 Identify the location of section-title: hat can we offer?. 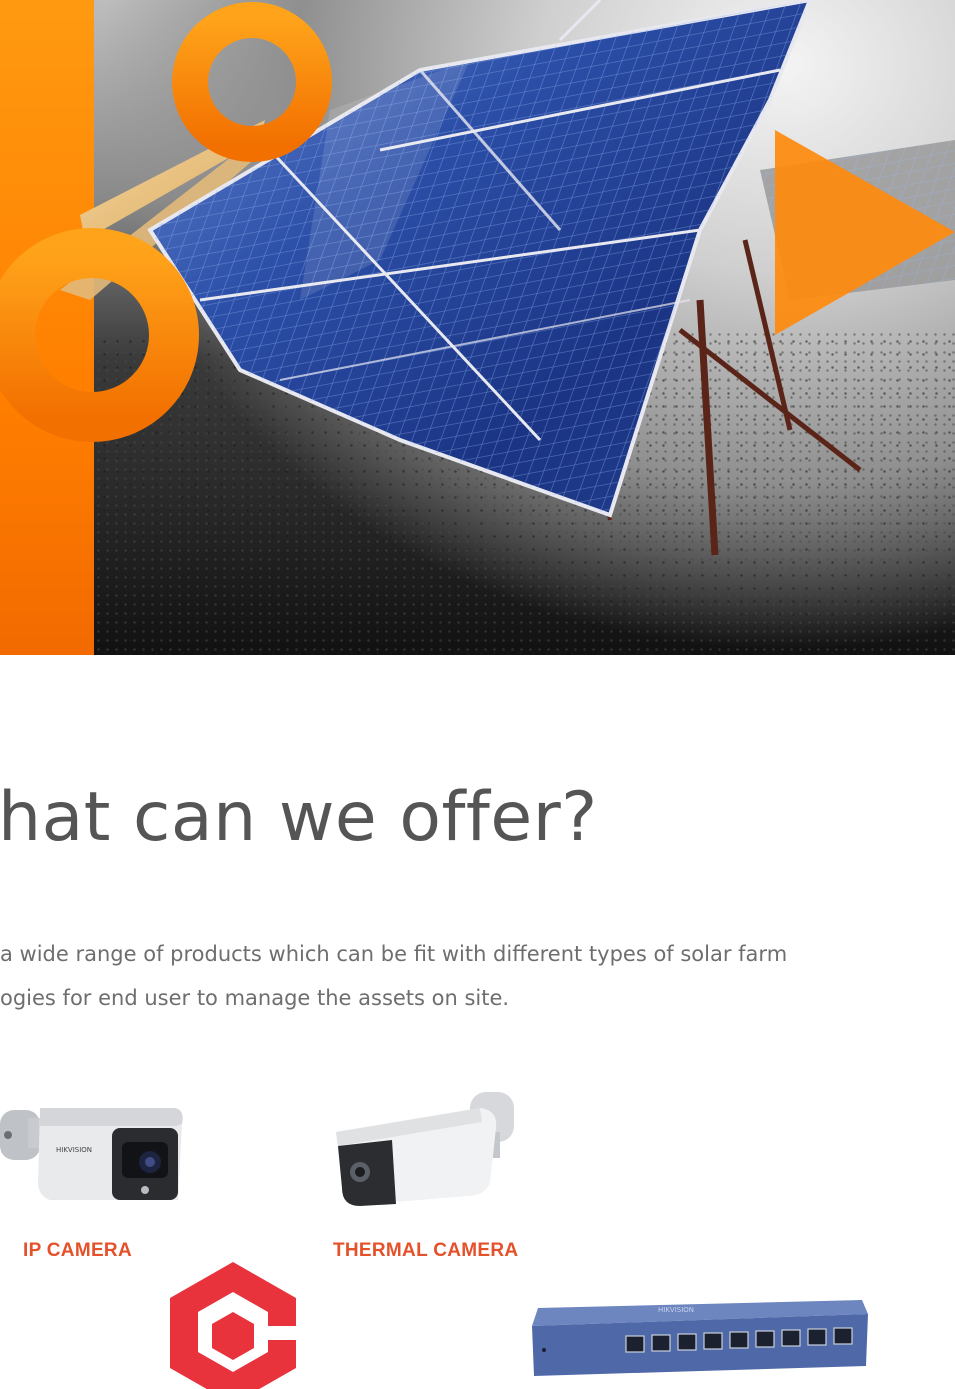
(299, 817).